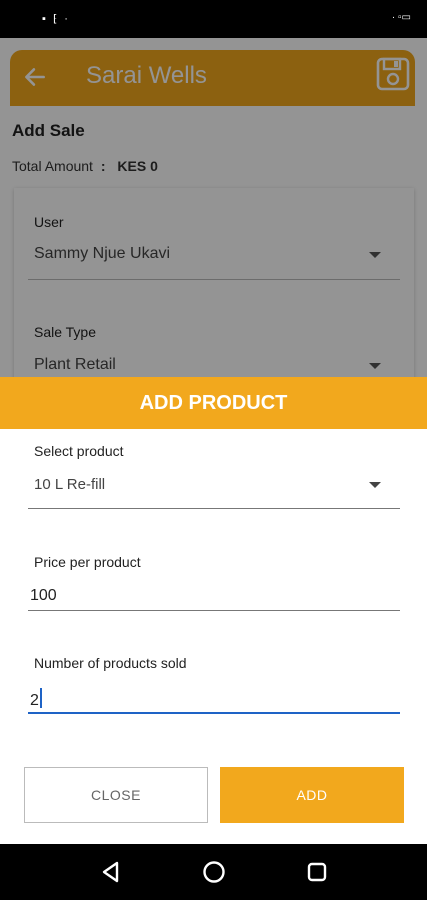  I want to click on quantity-input: 2, so click(36, 699).